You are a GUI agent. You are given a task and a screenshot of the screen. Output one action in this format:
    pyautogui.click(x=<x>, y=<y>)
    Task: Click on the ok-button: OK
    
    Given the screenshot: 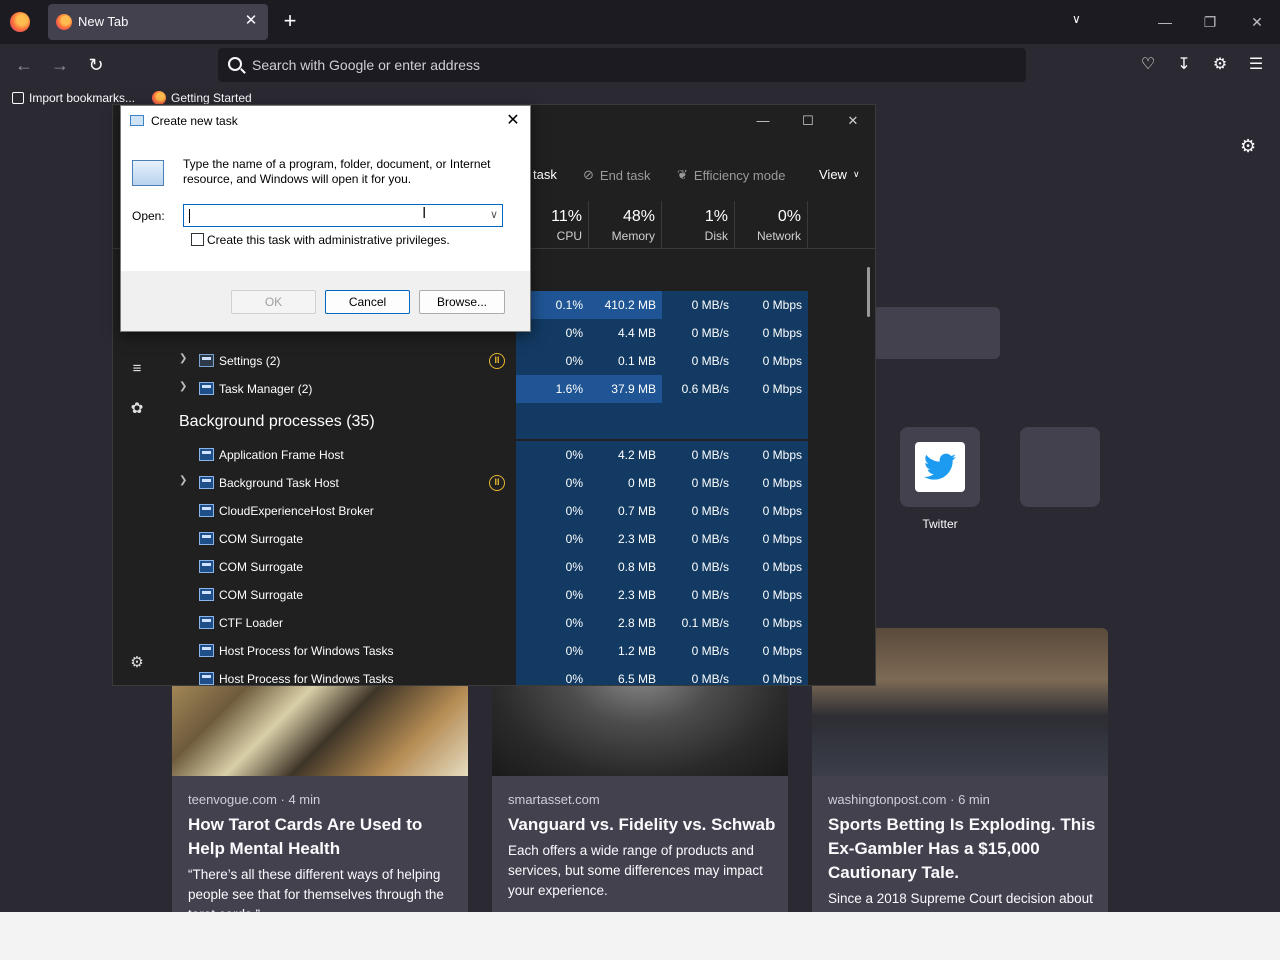 What is the action you would take?
    pyautogui.click(x=273, y=302)
    